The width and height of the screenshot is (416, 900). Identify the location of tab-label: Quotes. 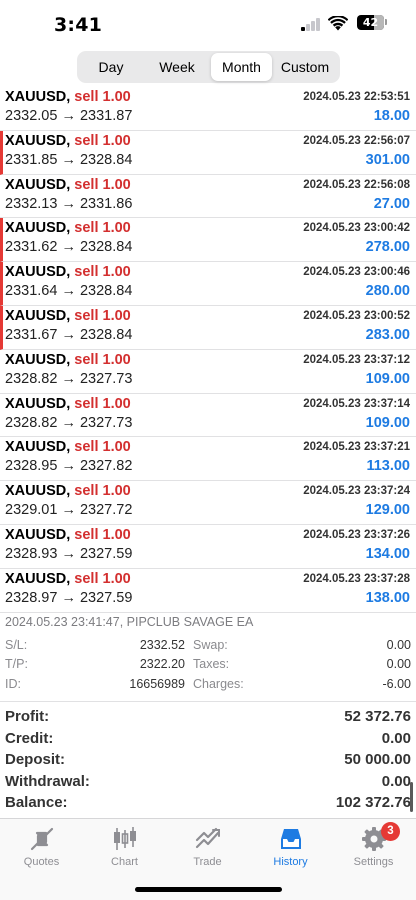
(41, 862).